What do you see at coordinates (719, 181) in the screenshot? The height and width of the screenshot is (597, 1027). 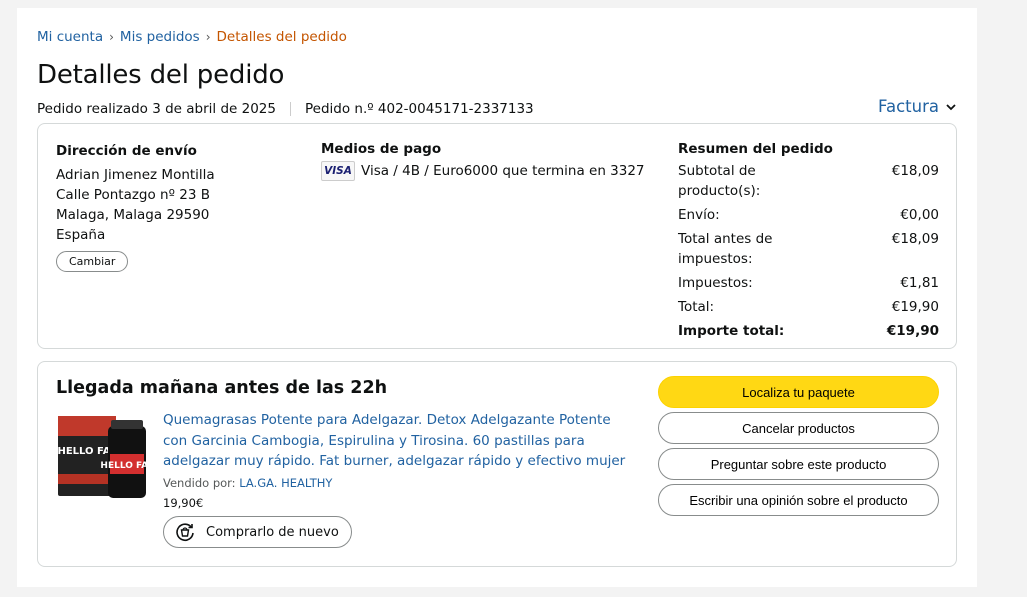 I see `summary-label: Subtotal de producto(s):` at bounding box center [719, 181].